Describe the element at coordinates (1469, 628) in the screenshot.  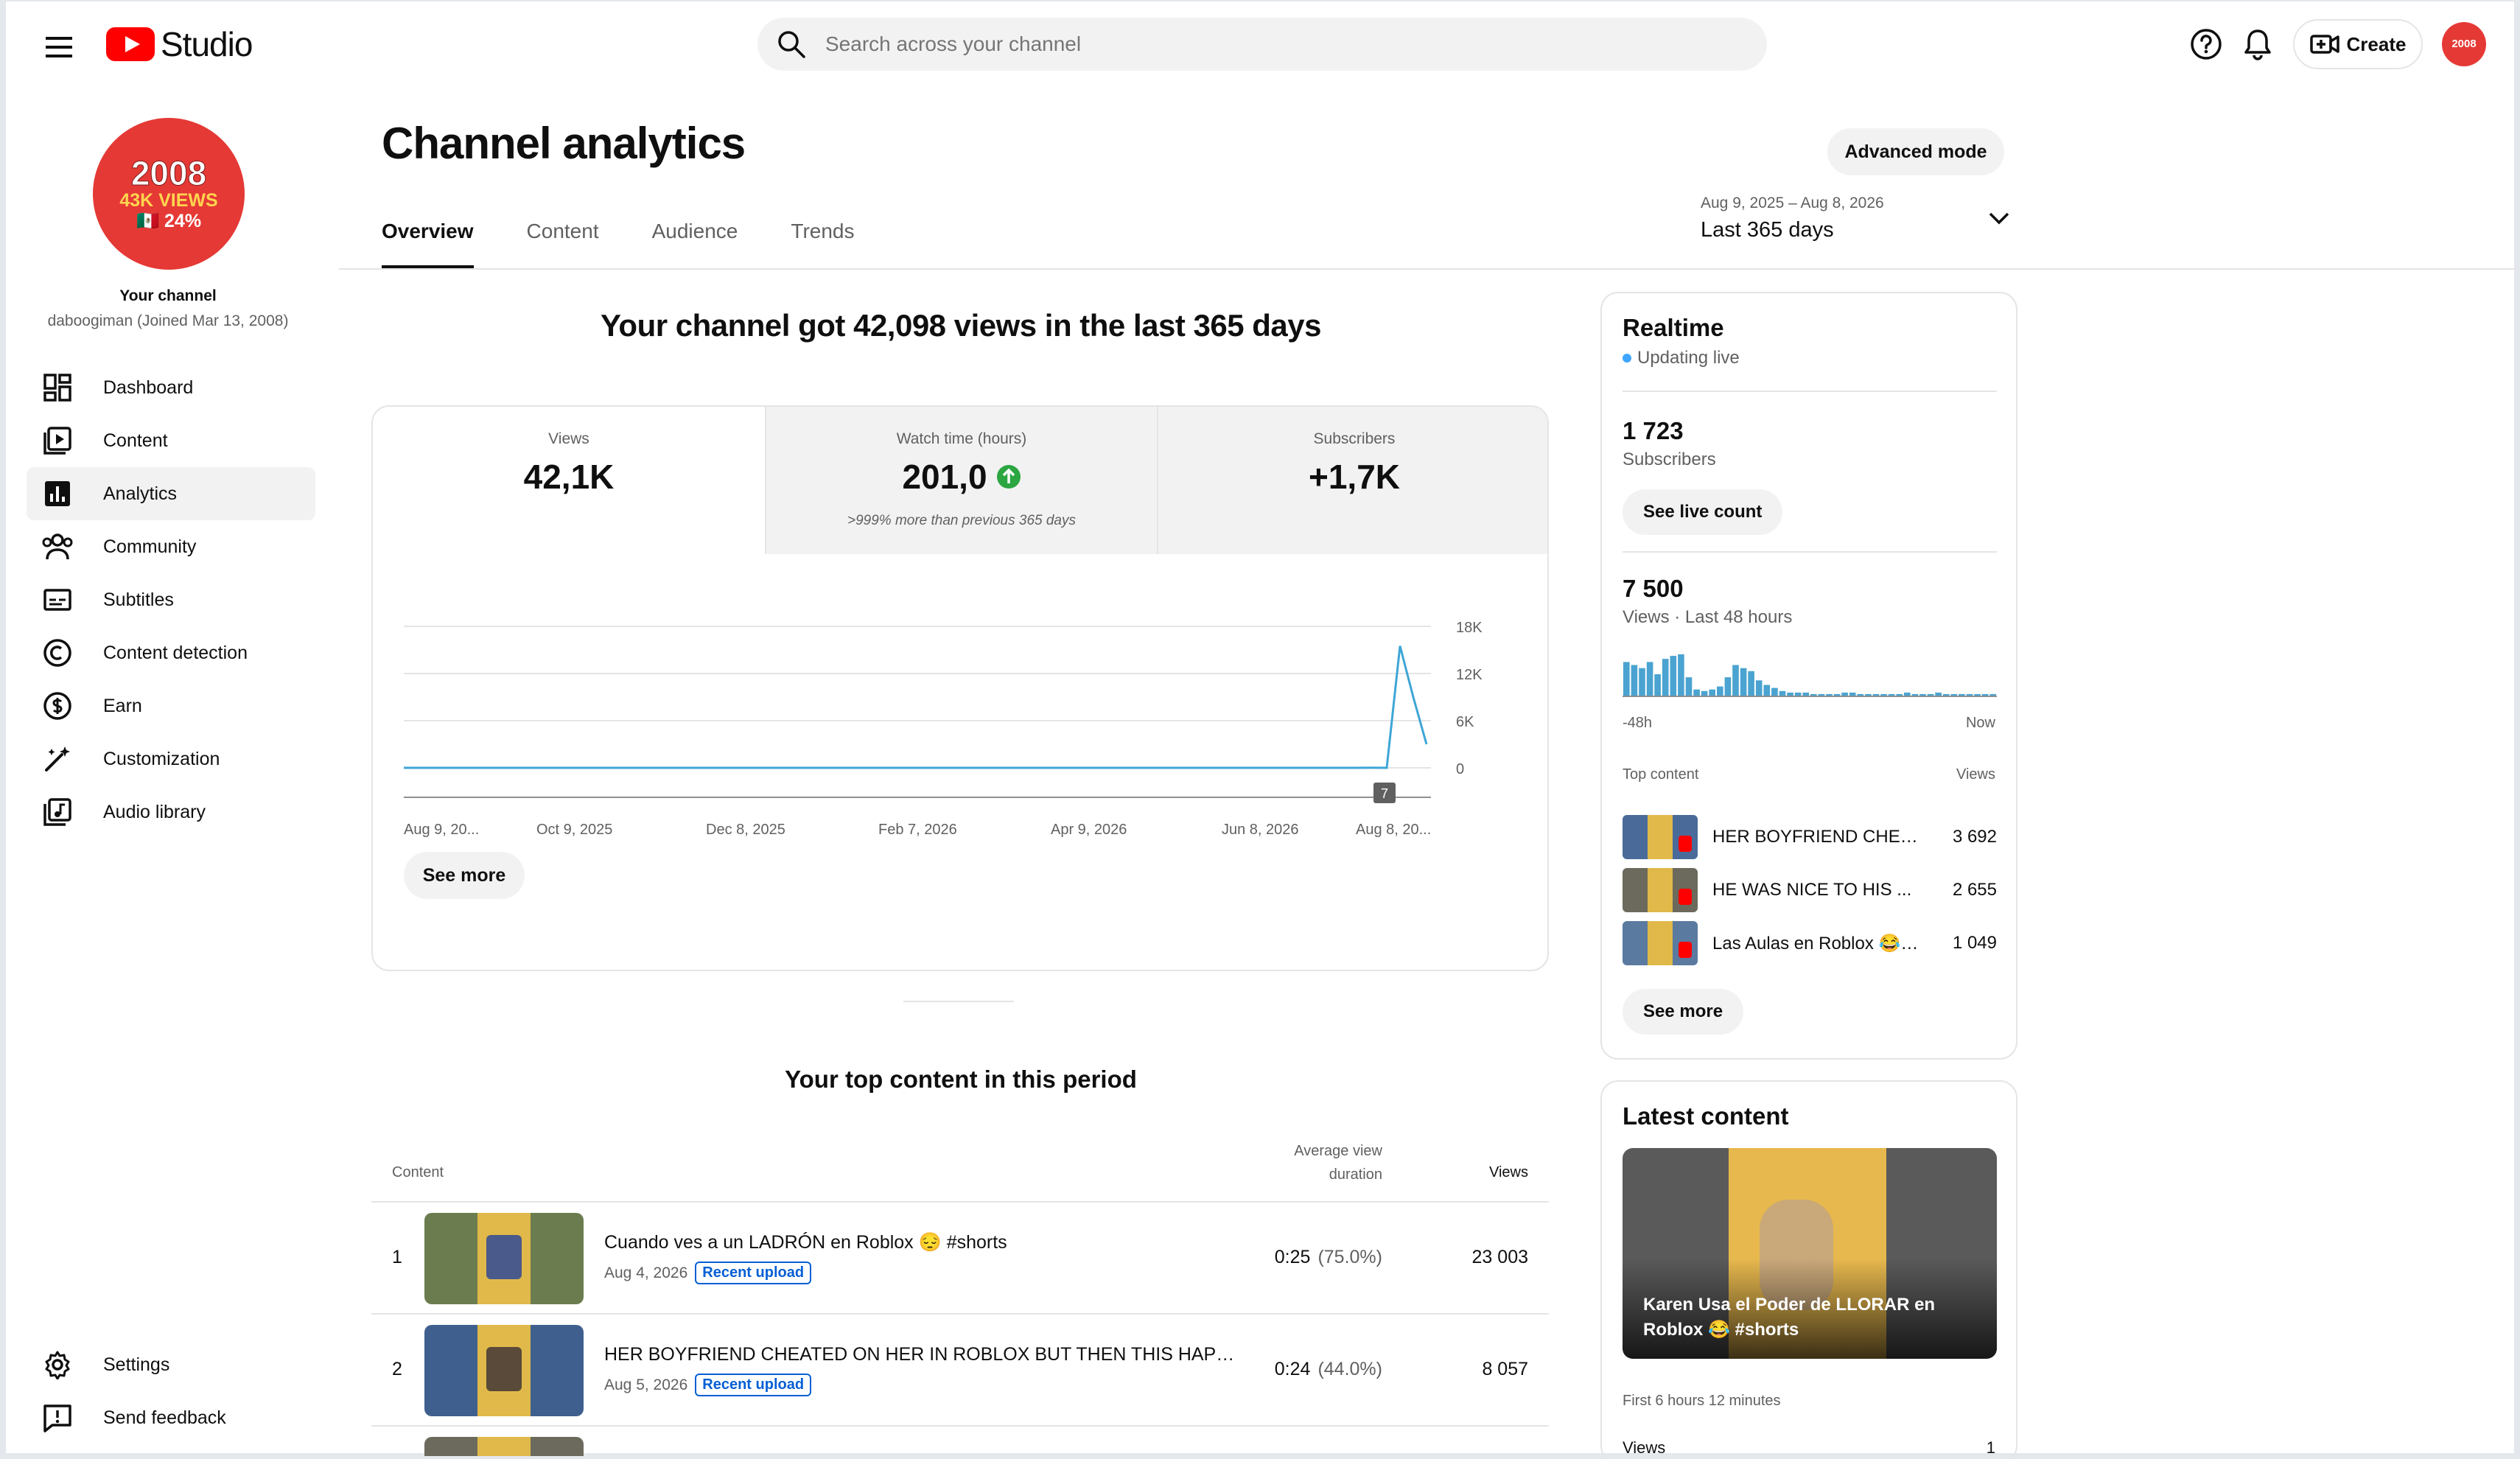
I see `y-tick-label: 18K` at that location.